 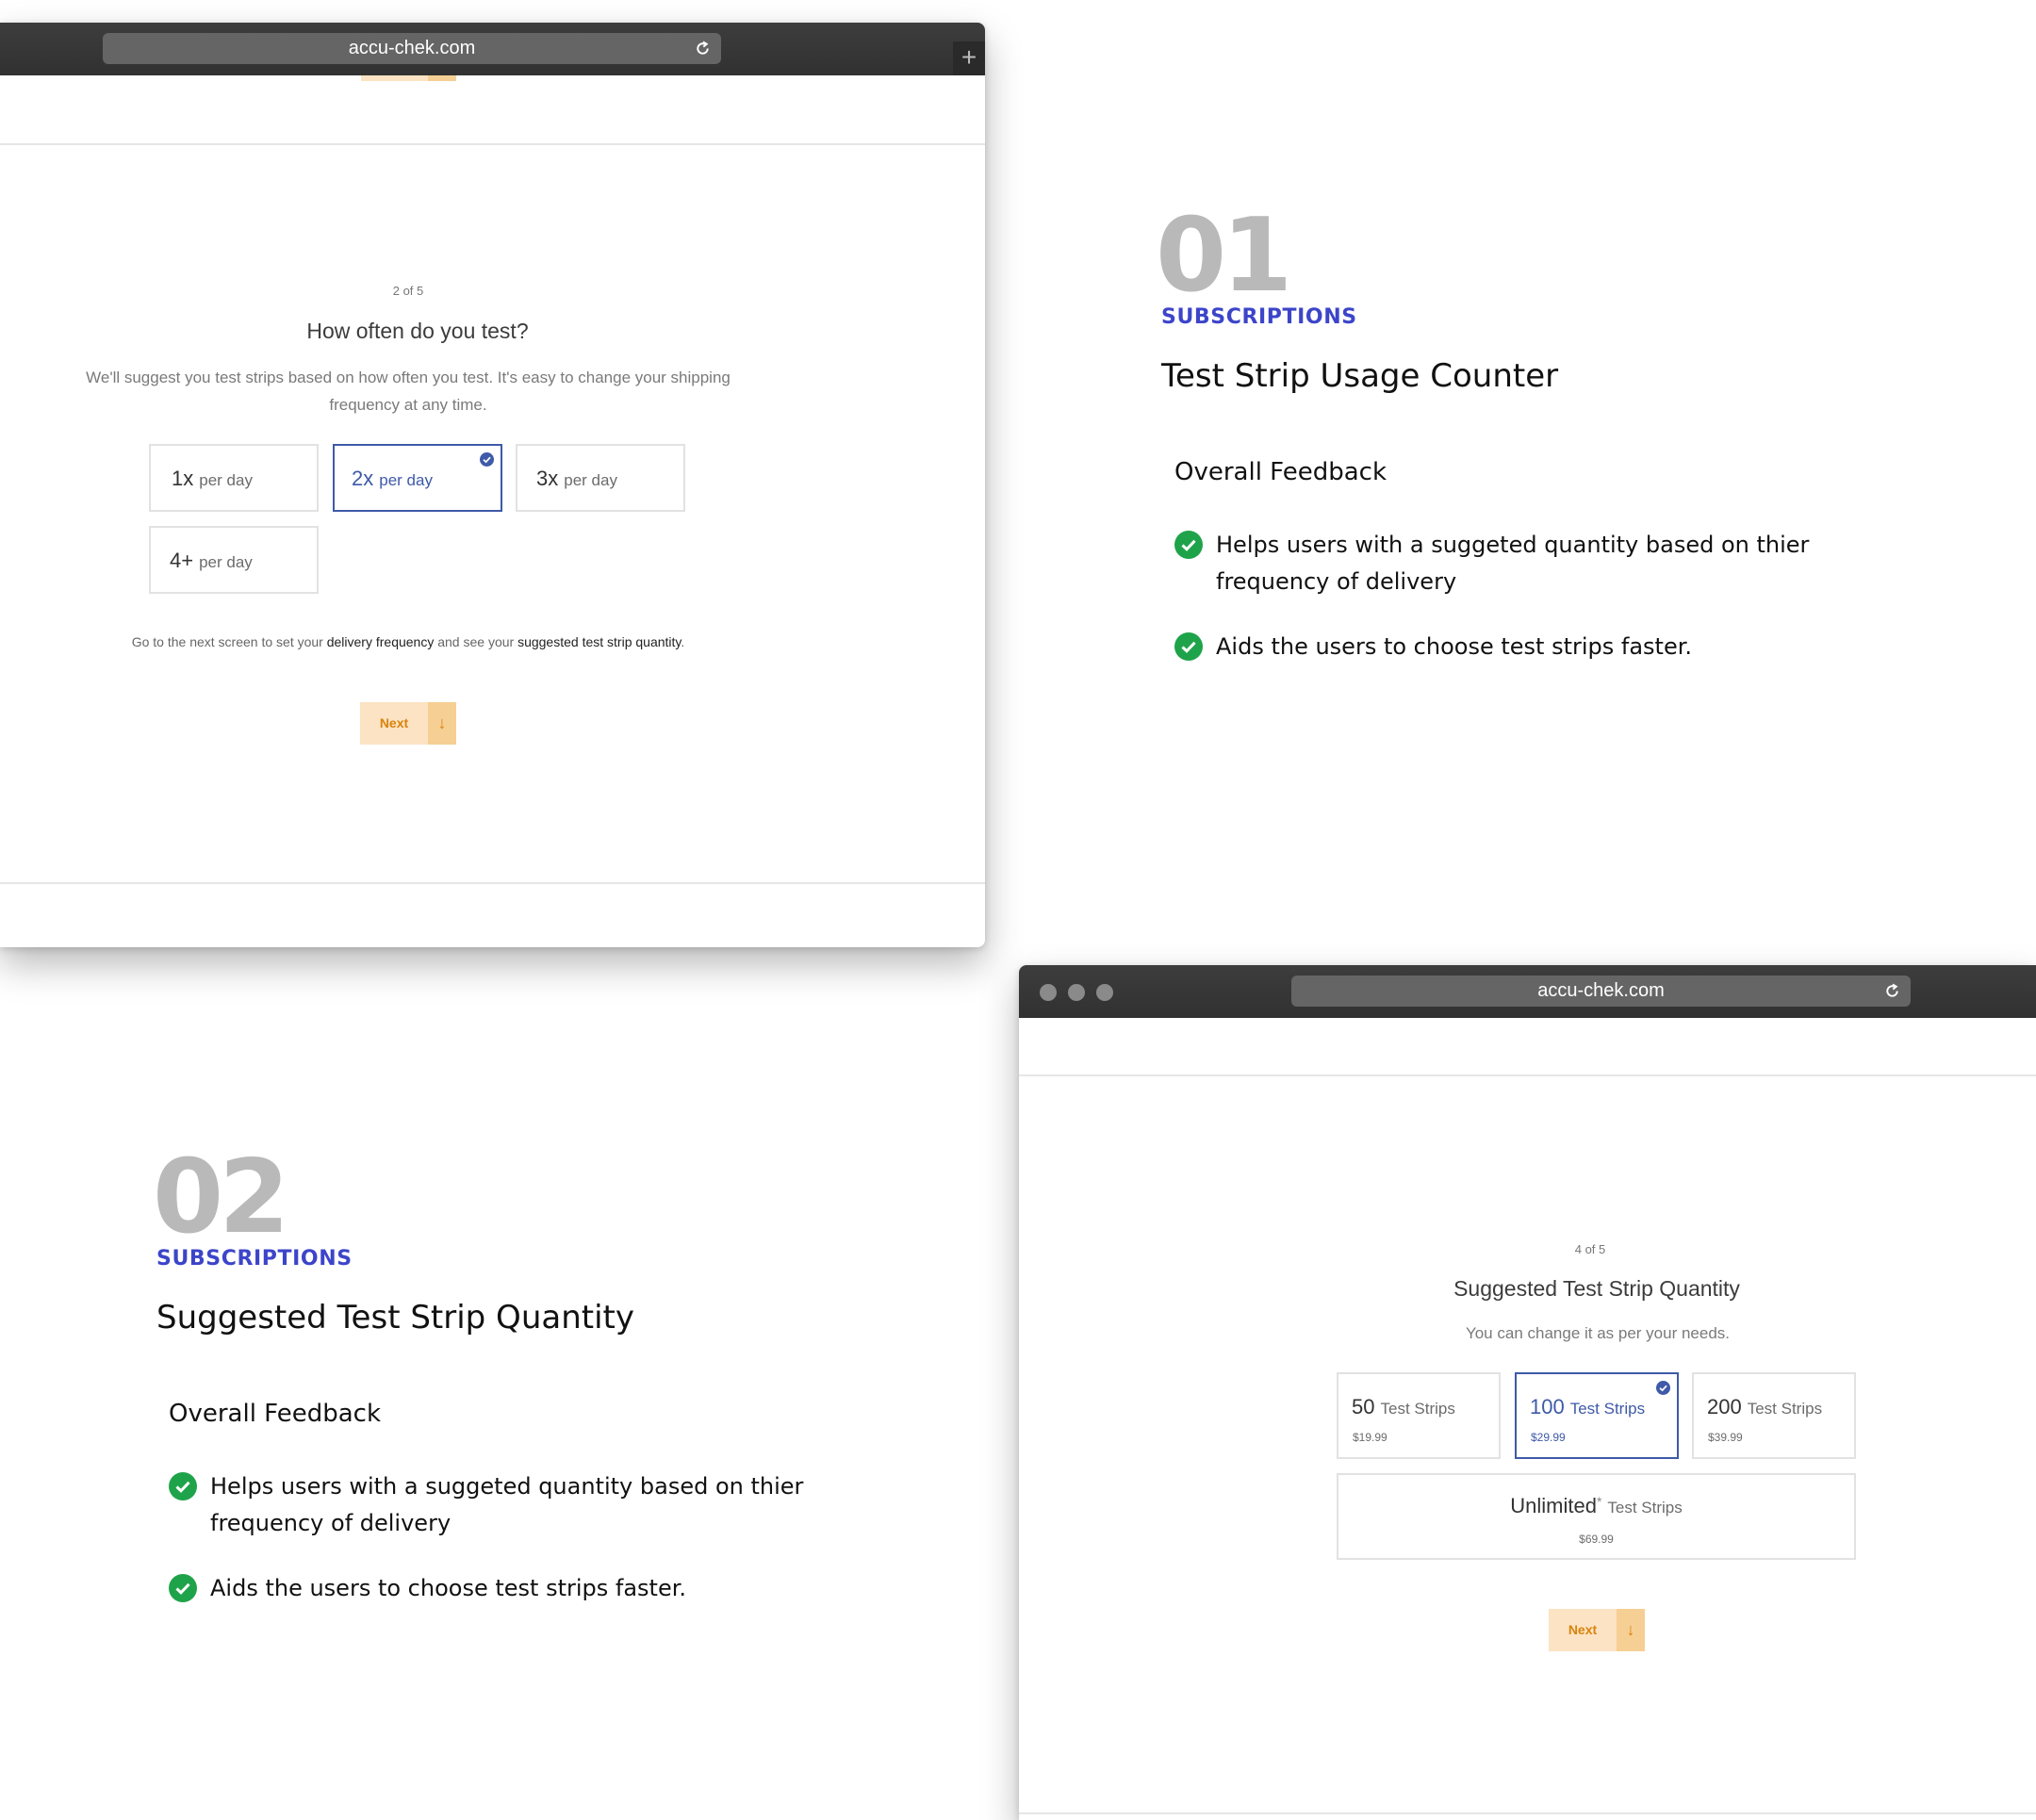 I want to click on question-description: You can change it as per your needs., so click(x=1598, y=1333).